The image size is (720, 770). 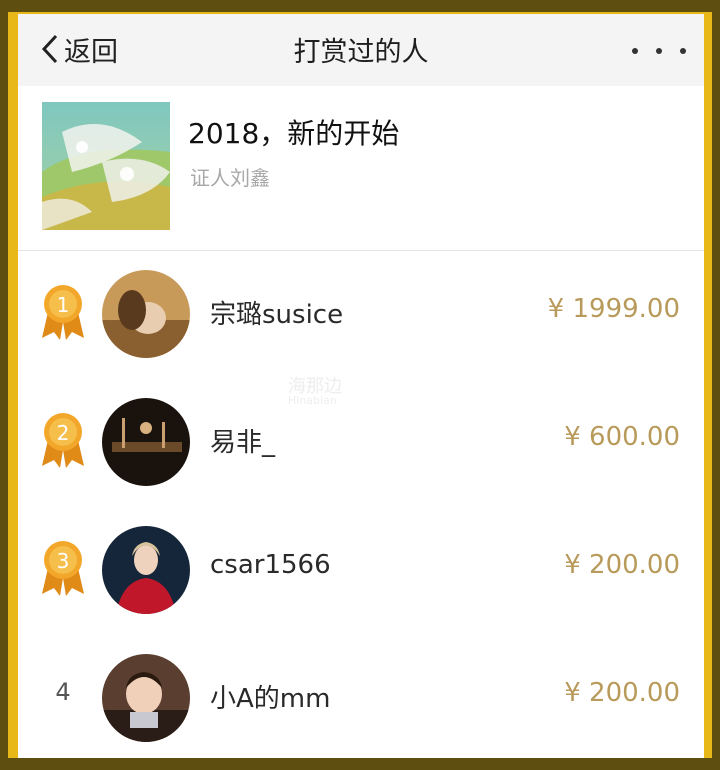 I want to click on rewarder-name: 易非_, so click(x=242, y=440).